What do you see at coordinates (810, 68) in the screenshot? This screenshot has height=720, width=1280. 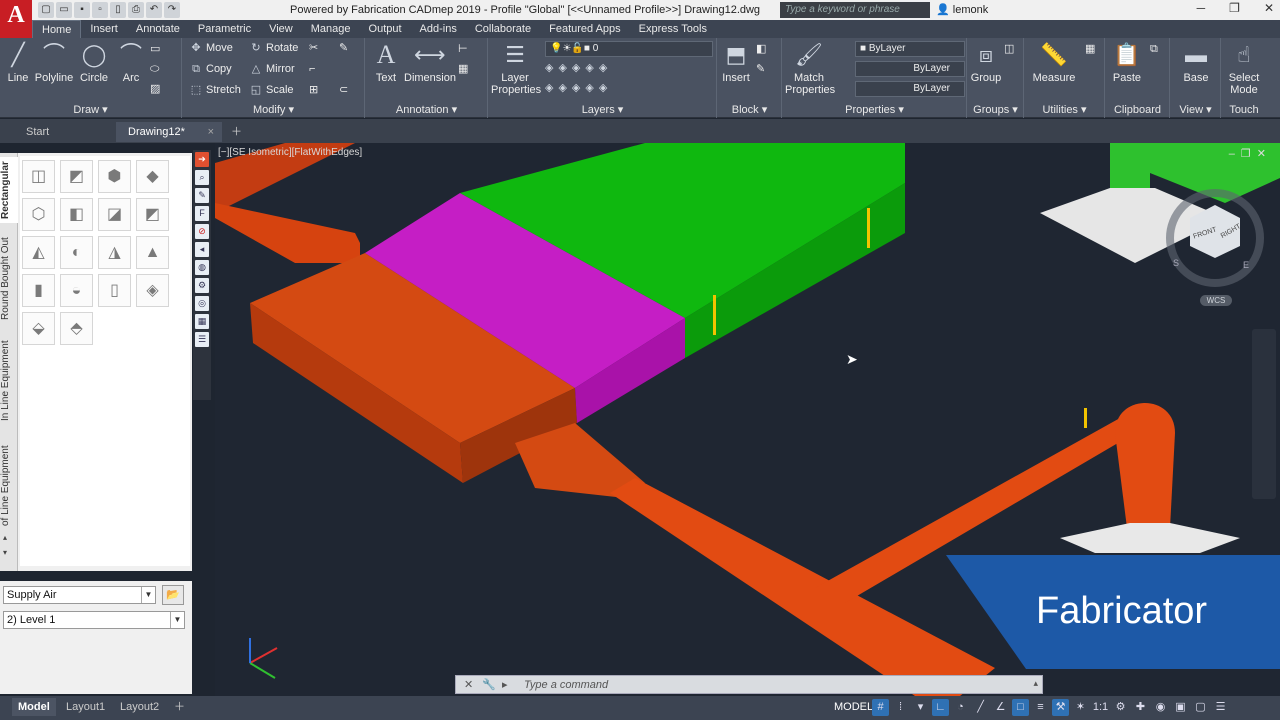 I see `match-properties-button: 🖌 Match Properties` at bounding box center [810, 68].